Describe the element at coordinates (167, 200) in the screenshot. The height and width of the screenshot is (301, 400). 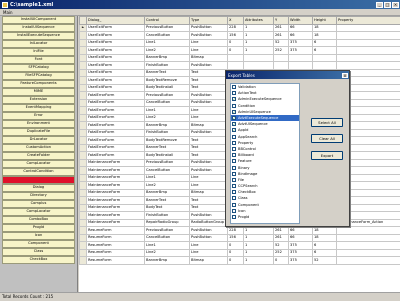
I see `table-cell: BannerText` at that location.